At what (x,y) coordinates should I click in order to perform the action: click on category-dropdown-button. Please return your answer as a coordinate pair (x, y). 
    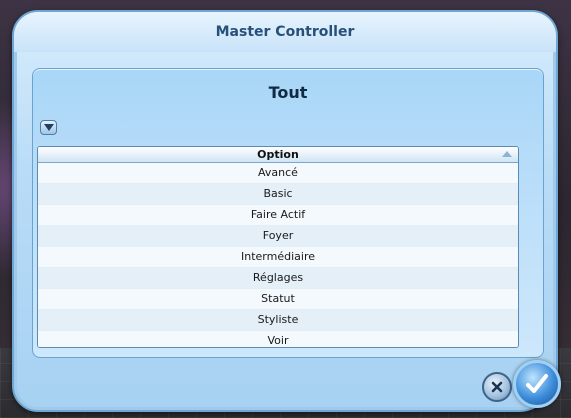
    Looking at the image, I should click on (48, 127).